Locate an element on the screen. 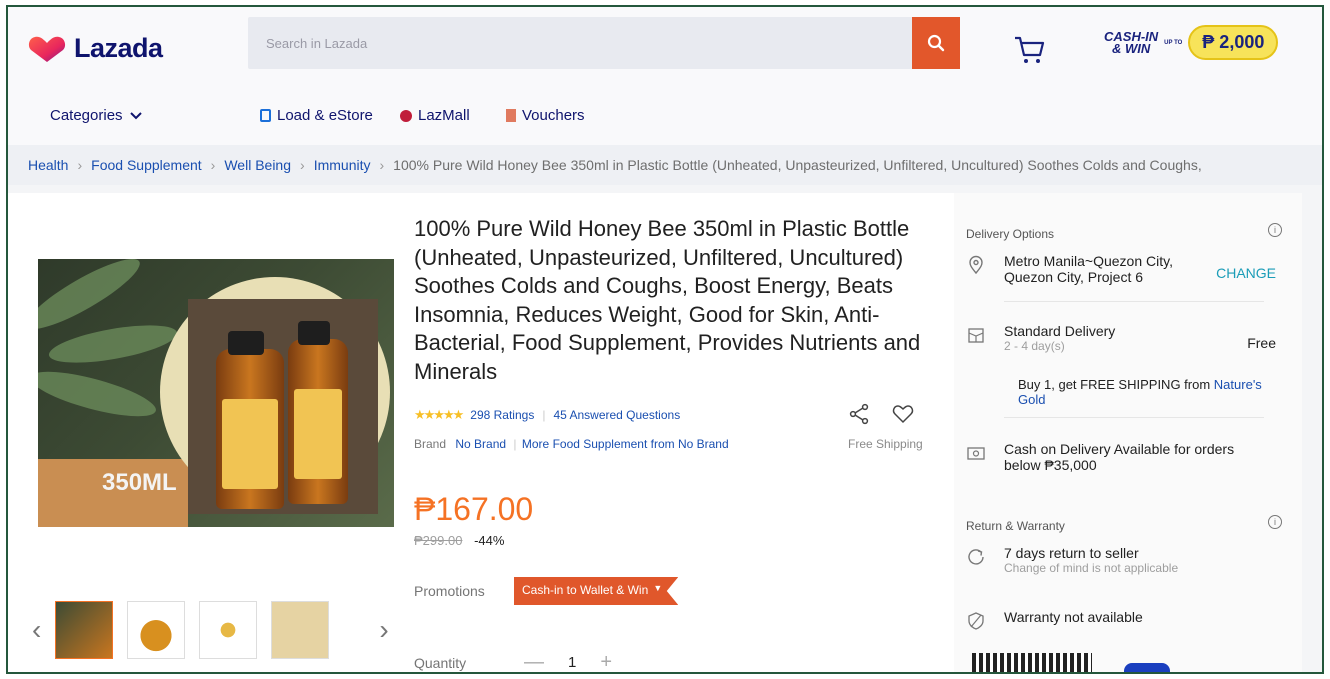 This screenshot has width=1330, height=679. search-input is located at coordinates (568, 43).